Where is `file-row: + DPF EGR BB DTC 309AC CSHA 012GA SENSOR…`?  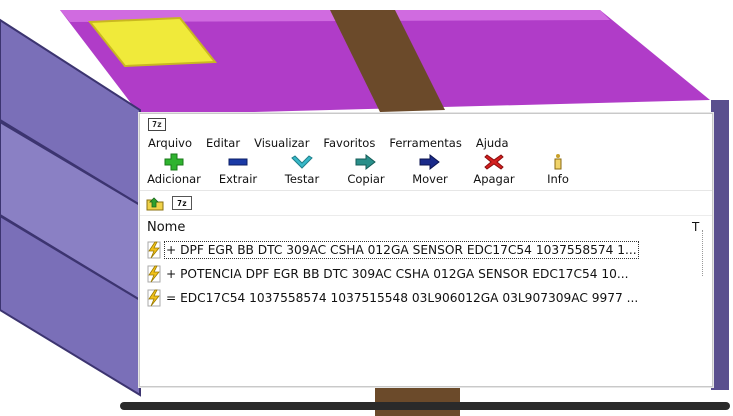 file-row: + DPF EGR BB DTC 309AC CSHA 012GA SENSOR… is located at coordinates (426, 250).